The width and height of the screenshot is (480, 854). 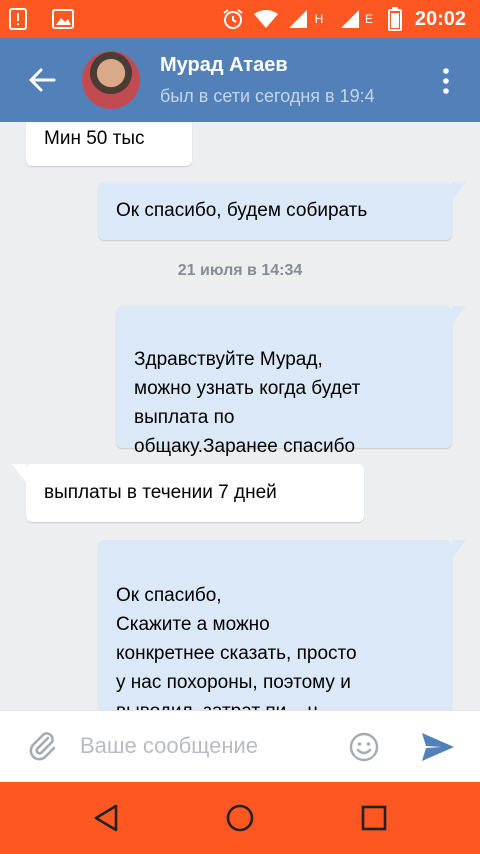 I want to click on message-bubble-outgoing: Ок спасибо, будем собирать, so click(x=282, y=211).